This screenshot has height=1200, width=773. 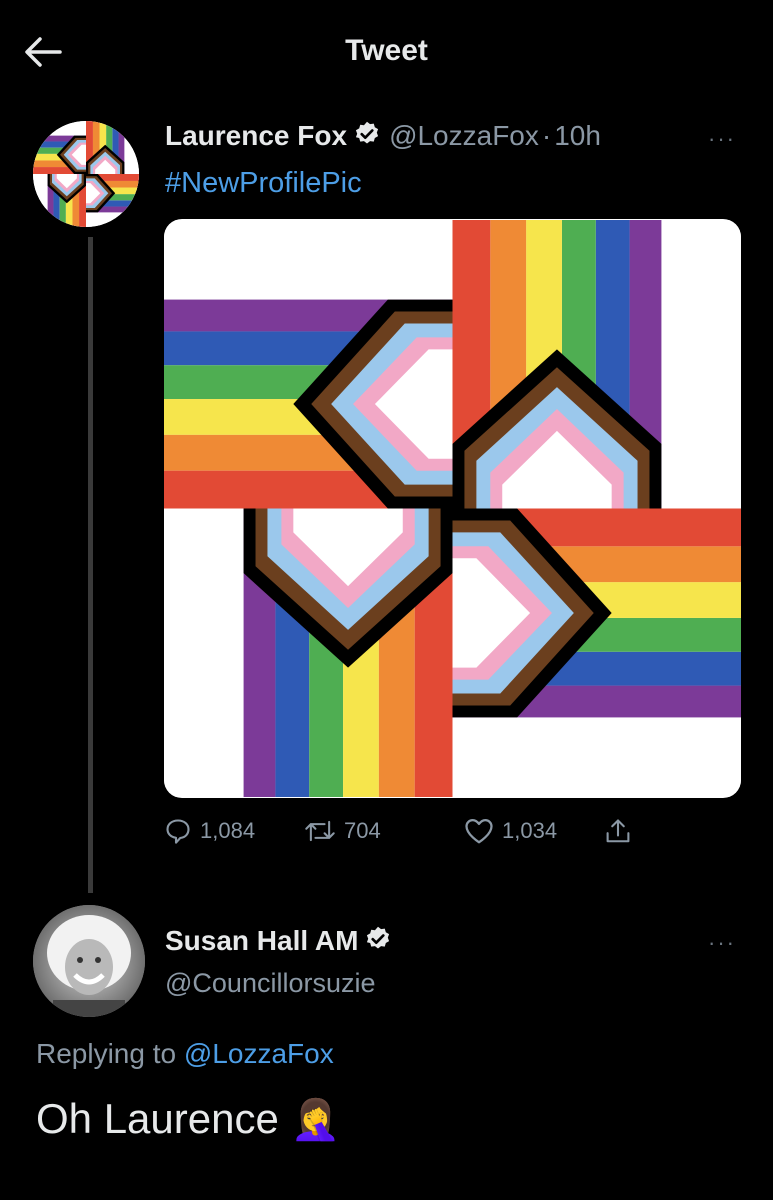 What do you see at coordinates (110, 1053) in the screenshot?
I see `replying-prefix: Replying to` at bounding box center [110, 1053].